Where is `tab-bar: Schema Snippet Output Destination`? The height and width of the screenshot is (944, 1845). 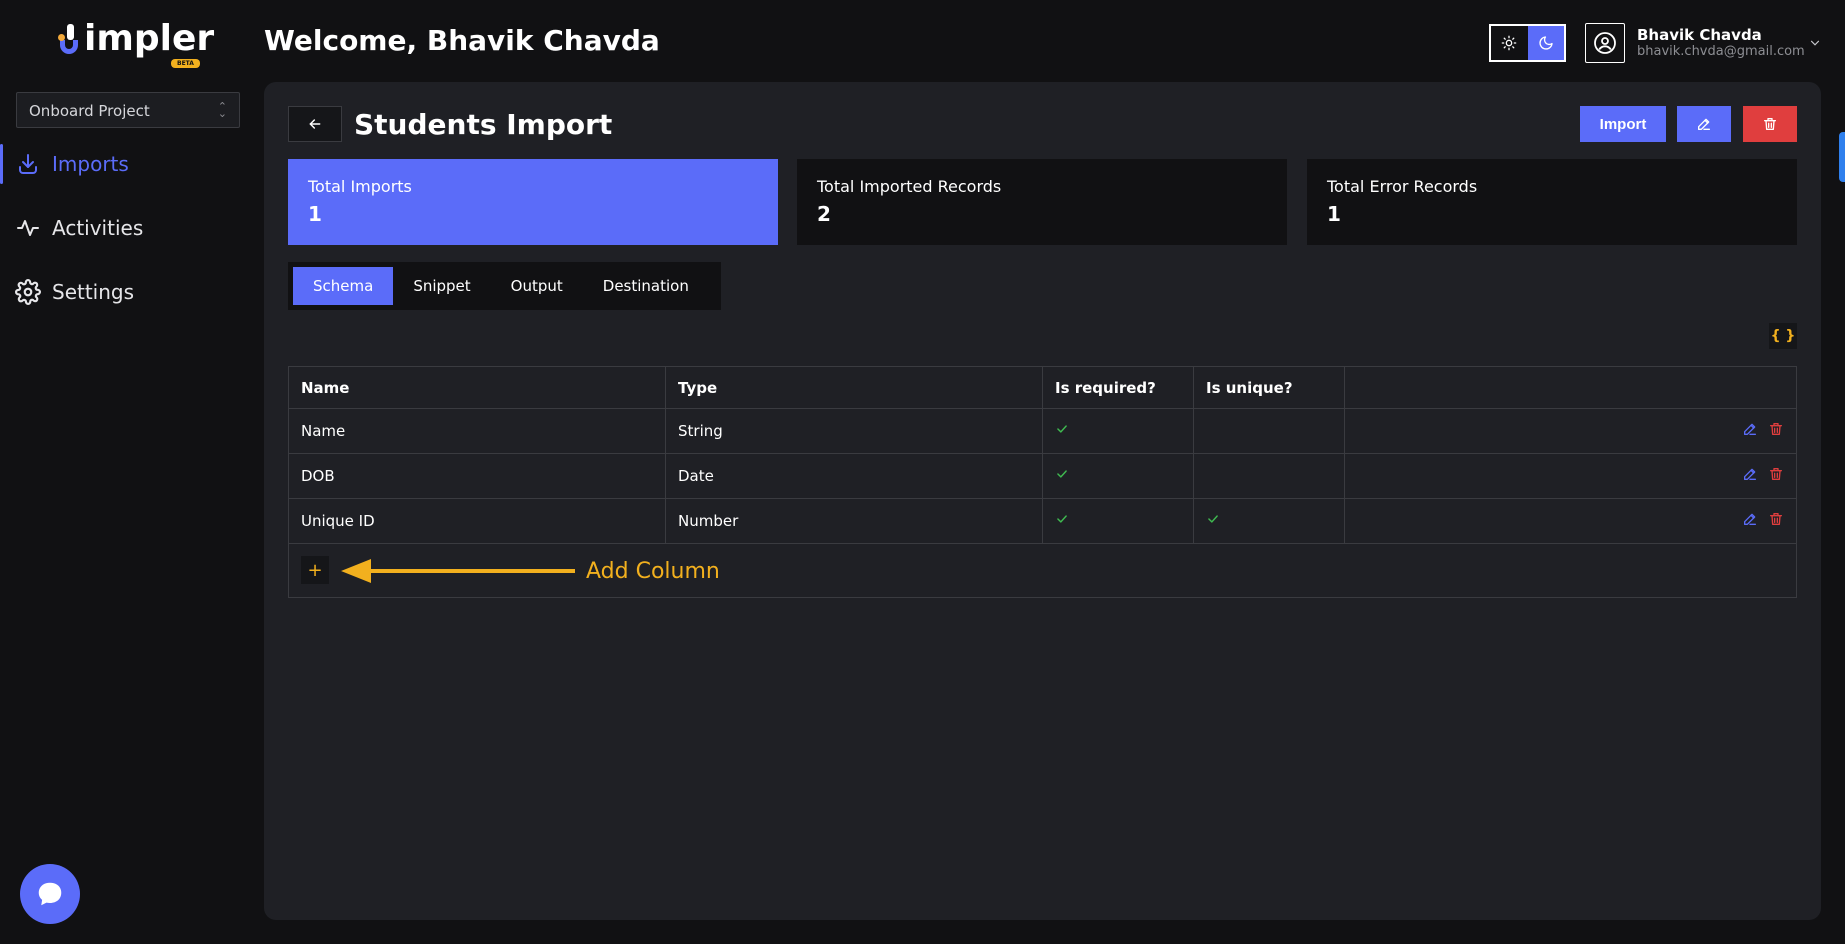 tab-bar: Schema Snippet Output Destination is located at coordinates (504, 286).